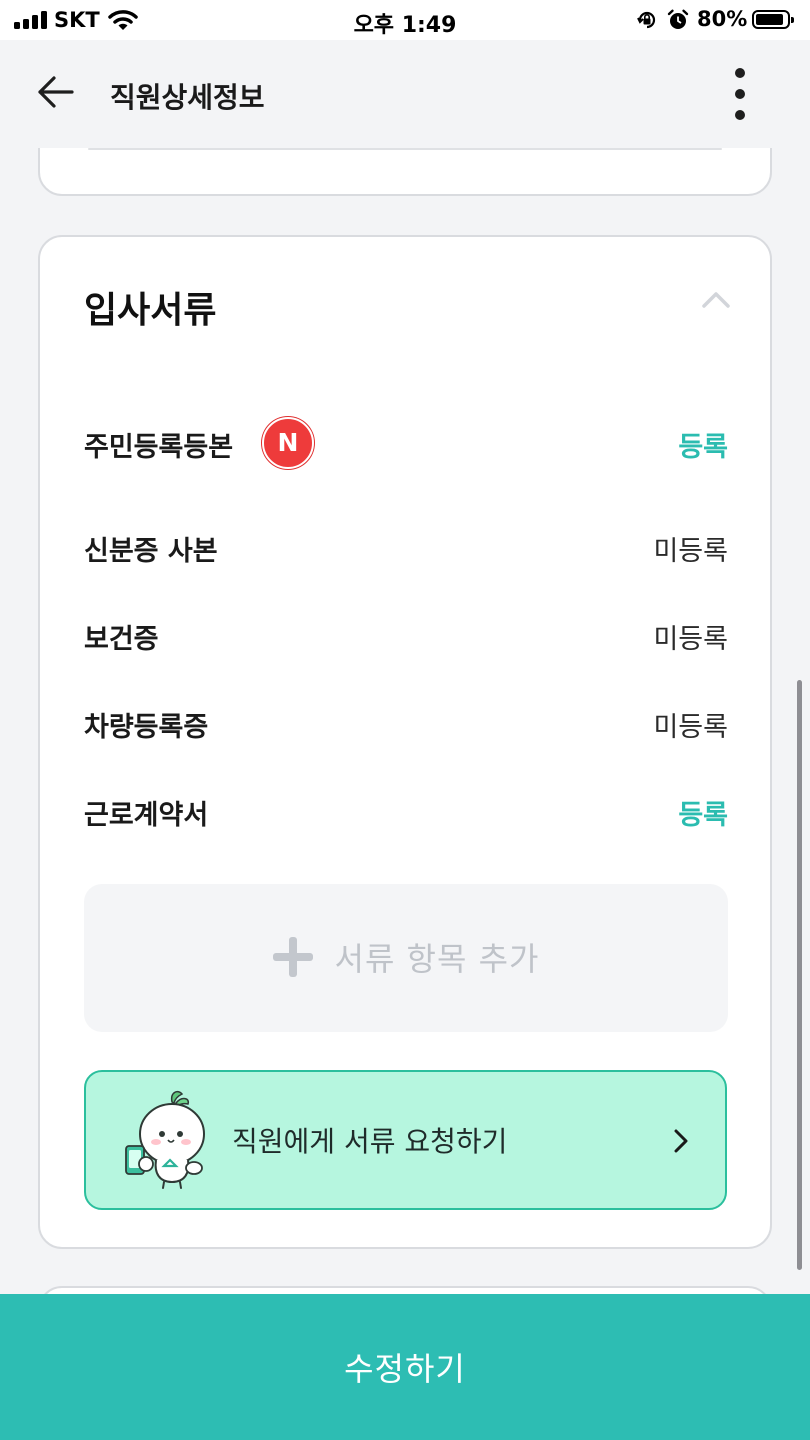 The width and height of the screenshot is (810, 1440). Describe the element at coordinates (773, 19) in the screenshot. I see `battery-icon` at that location.